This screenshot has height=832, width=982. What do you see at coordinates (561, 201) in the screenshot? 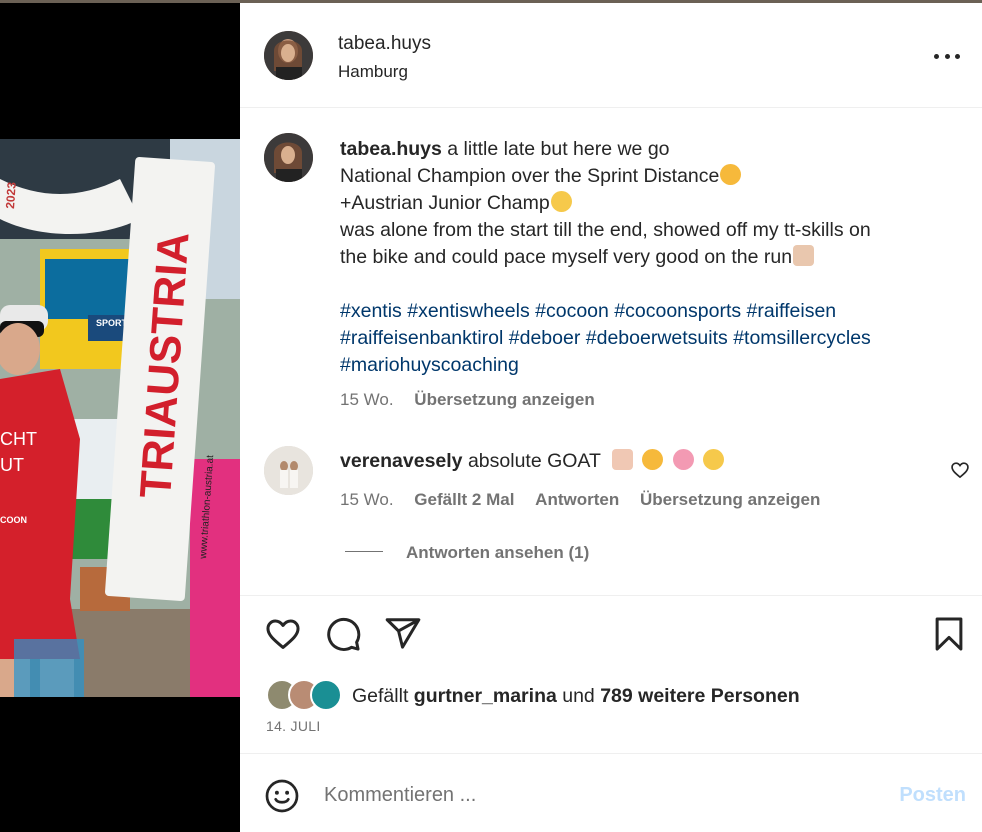
I see `relieved-face-emoji-icon` at bounding box center [561, 201].